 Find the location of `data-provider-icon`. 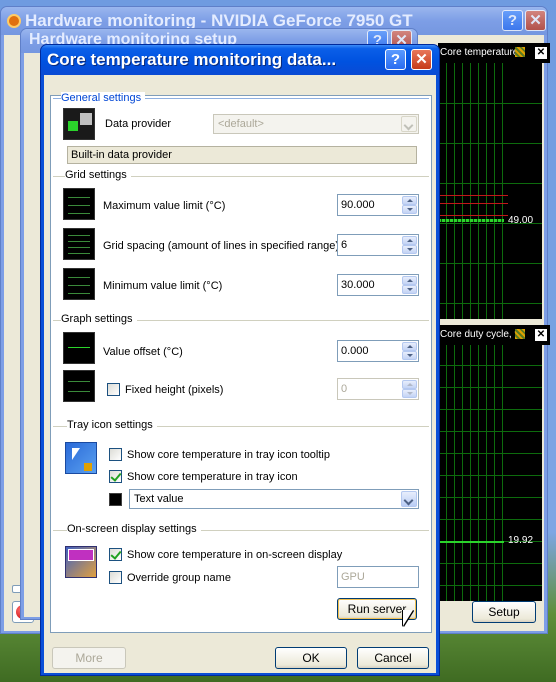

data-provider-icon is located at coordinates (79, 124).